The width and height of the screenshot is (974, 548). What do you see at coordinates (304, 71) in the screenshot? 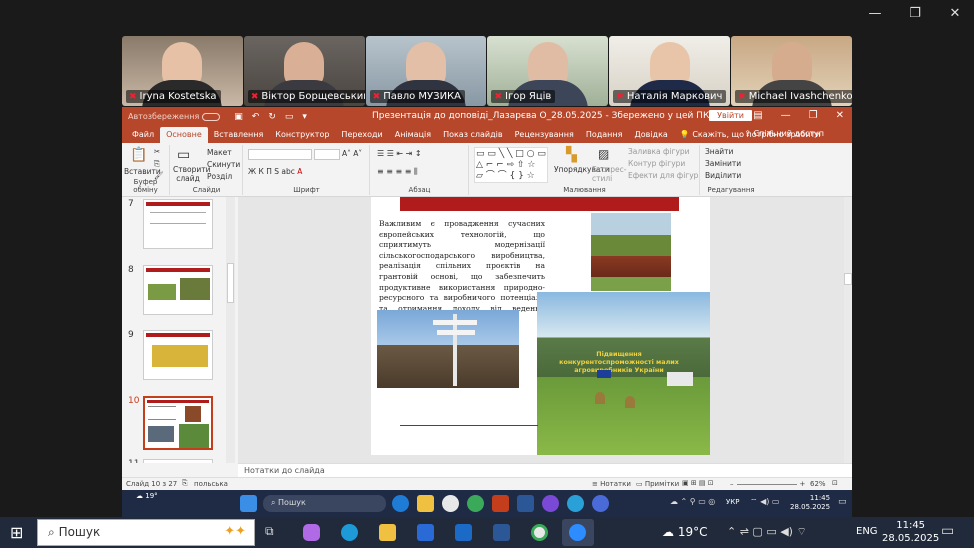
I see `participant-tile: ✖ Віктор Борщевський` at bounding box center [304, 71].